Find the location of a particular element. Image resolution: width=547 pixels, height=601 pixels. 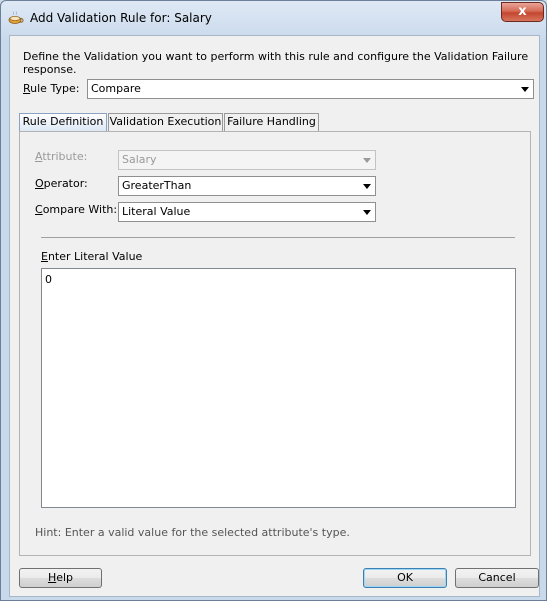

literal-value-label: Enter Literal Value is located at coordinates (91, 256).